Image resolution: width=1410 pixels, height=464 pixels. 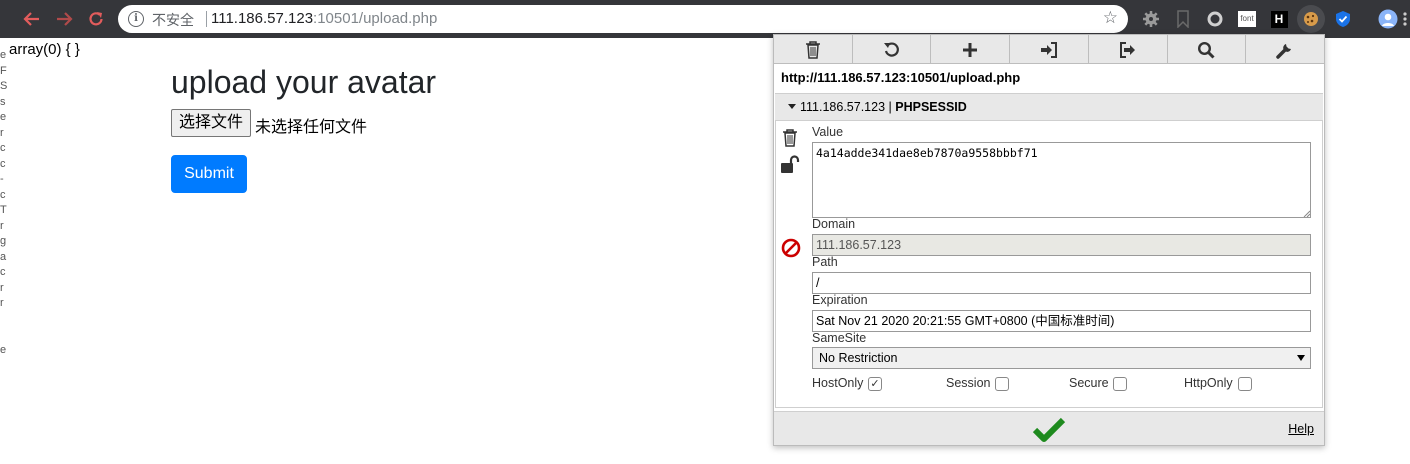 I want to click on current-url: http://111.186.57.123:10501/upload.php, so click(x=901, y=77).